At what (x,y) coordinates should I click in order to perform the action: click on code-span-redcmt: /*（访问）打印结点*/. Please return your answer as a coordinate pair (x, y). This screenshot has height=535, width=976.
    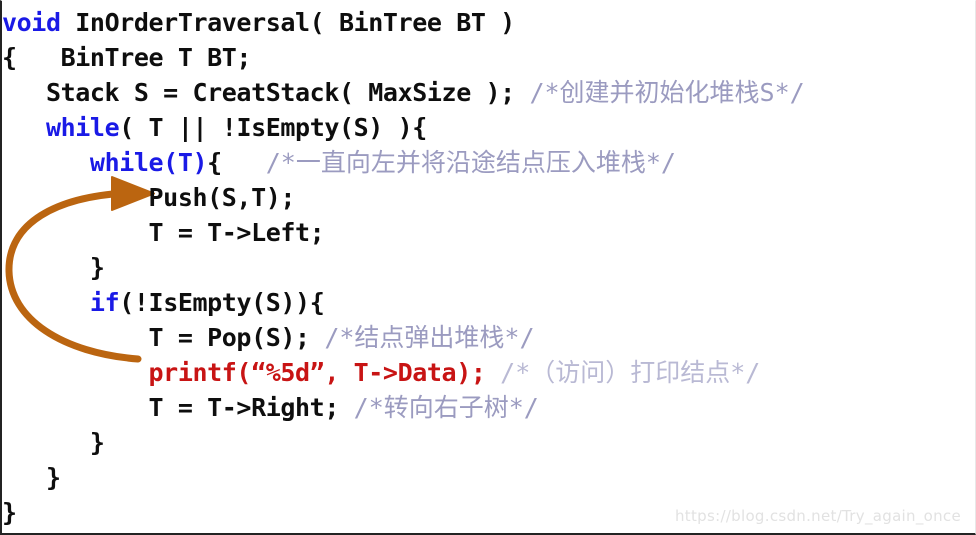
    Looking at the image, I should click on (630, 372).